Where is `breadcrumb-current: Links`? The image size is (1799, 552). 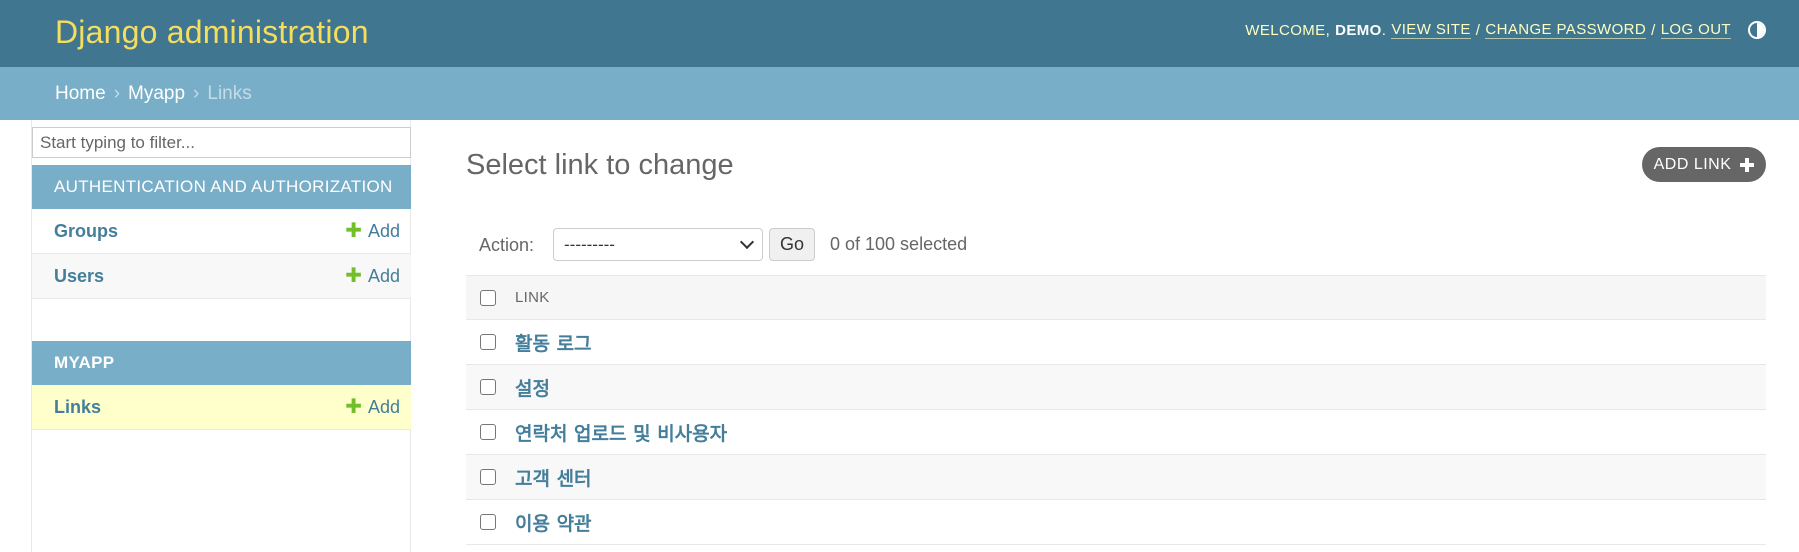 breadcrumb-current: Links is located at coordinates (229, 93).